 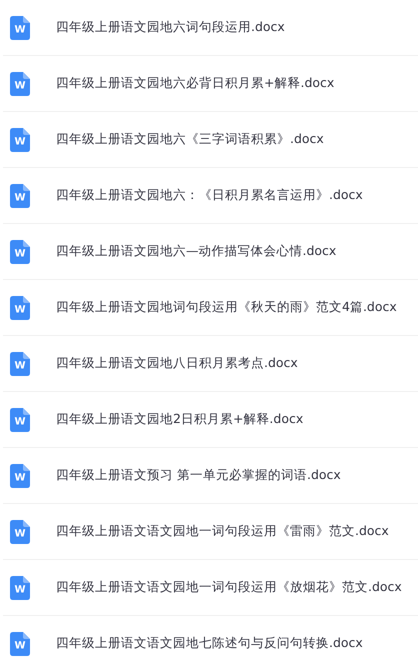 I want to click on file-name: 四年级上册语文园地六《三字词语积累》.docx, so click(x=190, y=139).